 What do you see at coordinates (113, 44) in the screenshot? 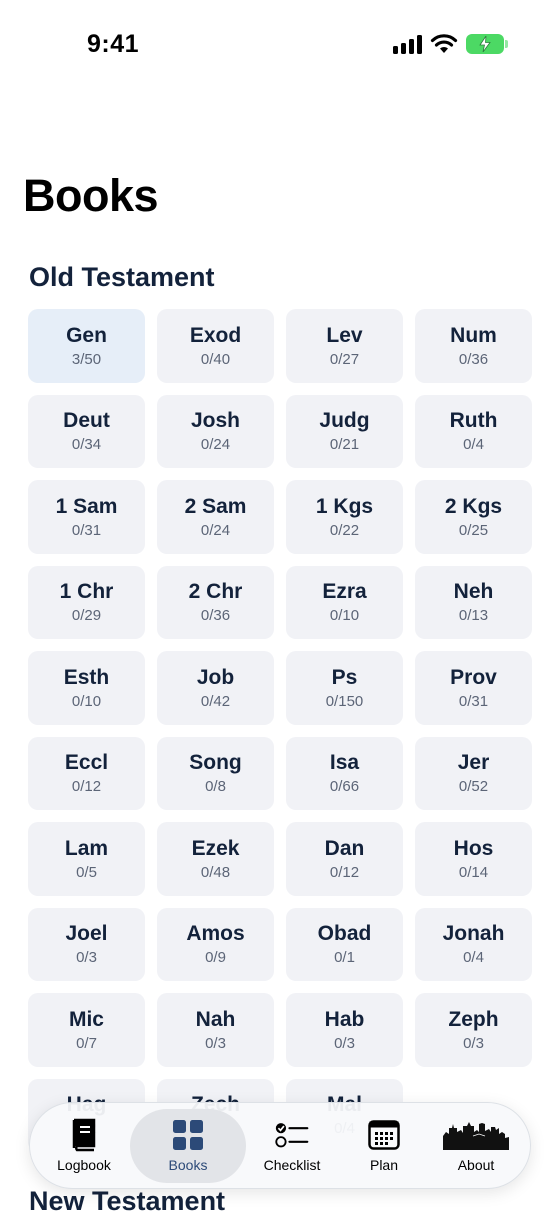
I see `status-time: 9:41` at bounding box center [113, 44].